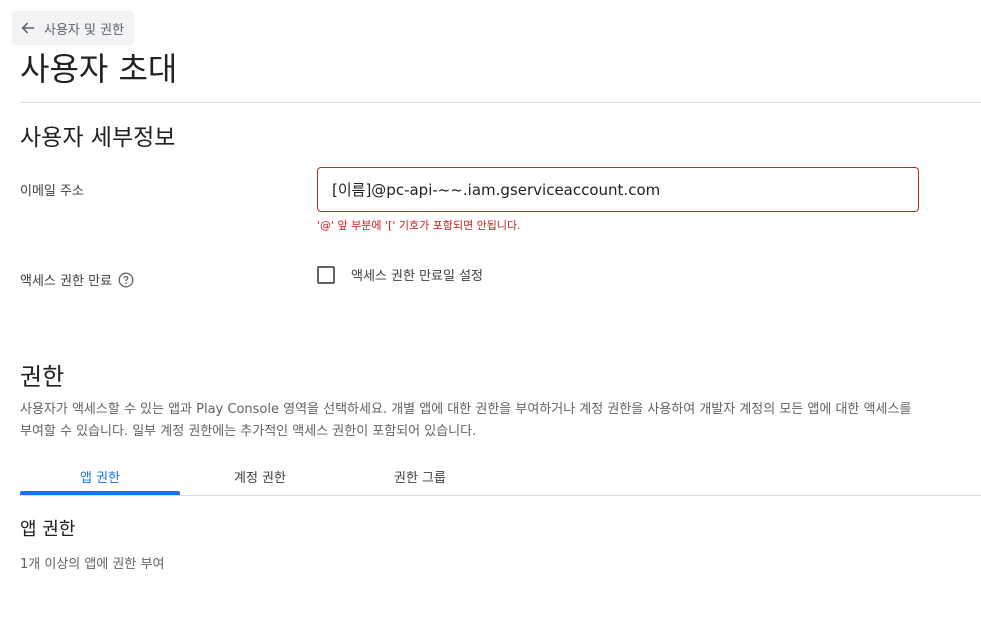  I want to click on back-label: 사용자 및 권한, so click(84, 30).